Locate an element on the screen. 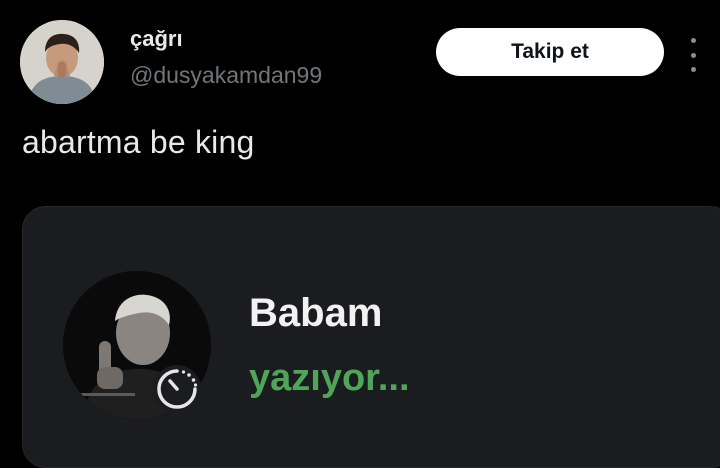 The image size is (720, 468). author-display-name: çağrı is located at coordinates (156, 39).